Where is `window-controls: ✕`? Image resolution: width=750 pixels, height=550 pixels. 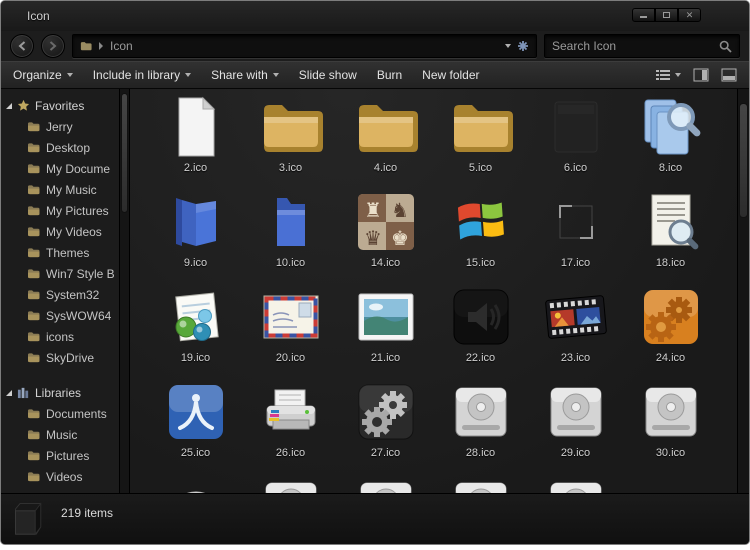 window-controls: ✕ is located at coordinates (666, 15).